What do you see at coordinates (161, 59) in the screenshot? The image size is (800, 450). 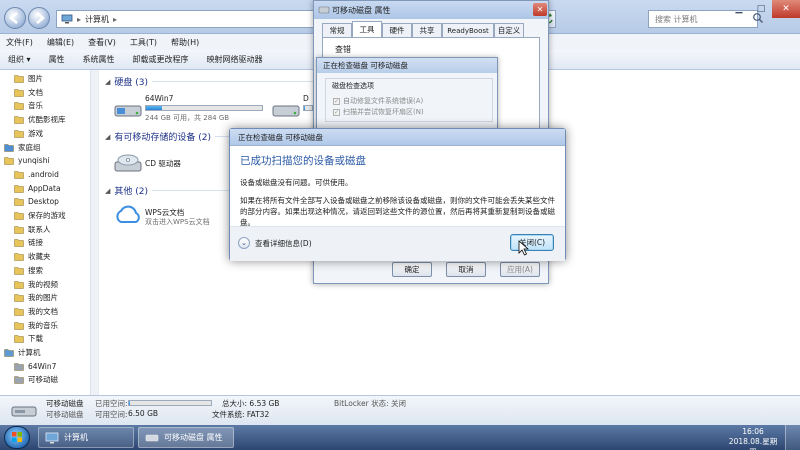 I see `uninstall-button: 卸载或更改程序` at bounding box center [161, 59].